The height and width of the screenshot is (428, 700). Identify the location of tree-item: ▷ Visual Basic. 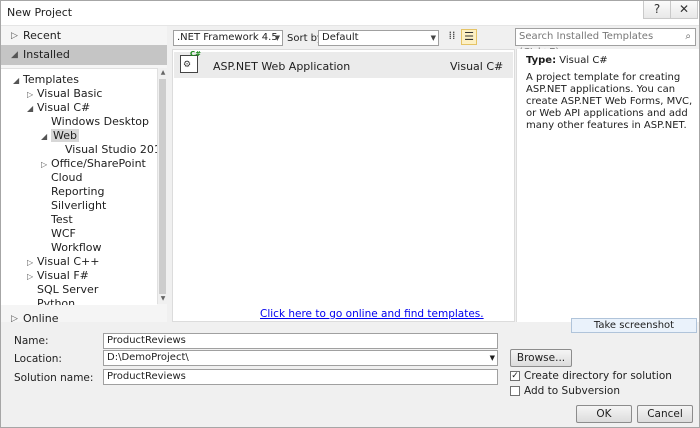
(64, 94).